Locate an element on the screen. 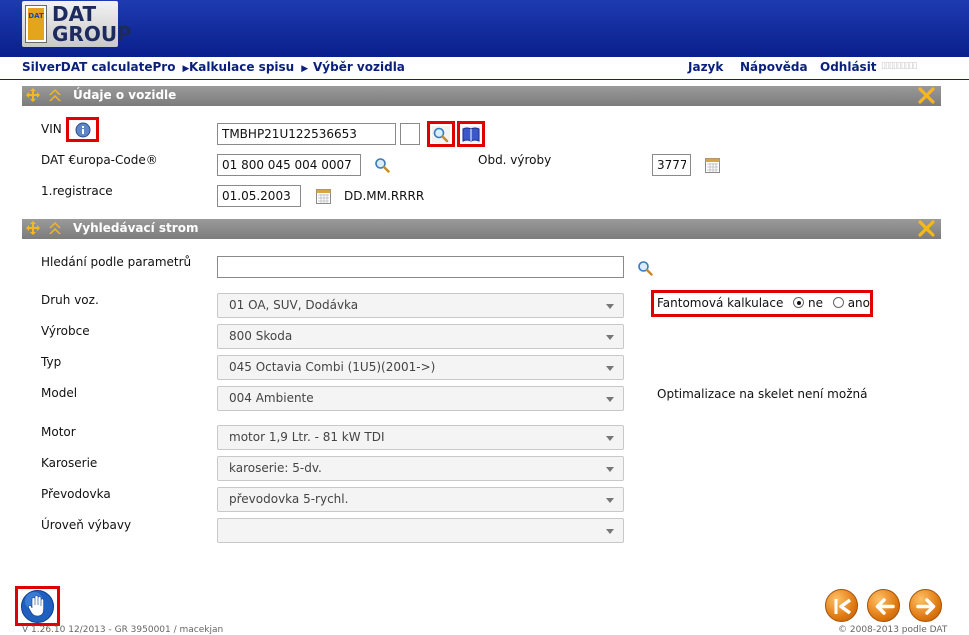  param-search-label: Hledání podle parametrů is located at coordinates (116, 262).